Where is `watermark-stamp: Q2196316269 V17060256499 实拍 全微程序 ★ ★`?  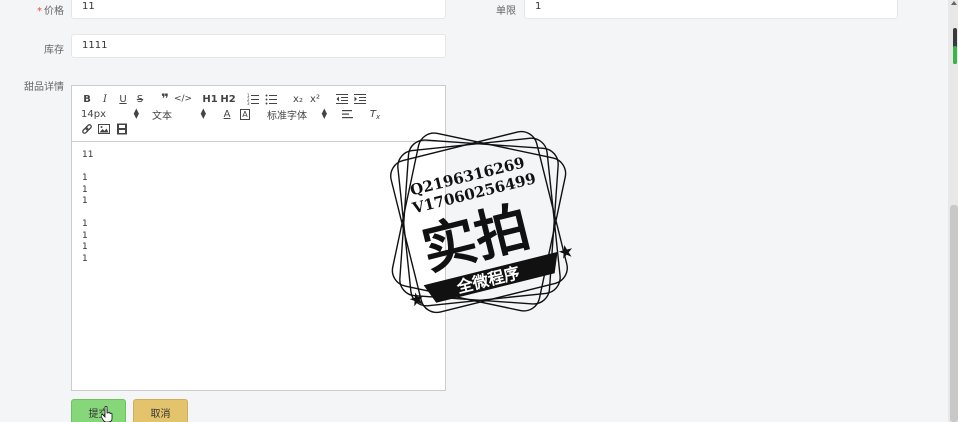
watermark-stamp: Q2196316269 V17060256499 实拍 全微程序 ★ ★ is located at coordinates (483, 222).